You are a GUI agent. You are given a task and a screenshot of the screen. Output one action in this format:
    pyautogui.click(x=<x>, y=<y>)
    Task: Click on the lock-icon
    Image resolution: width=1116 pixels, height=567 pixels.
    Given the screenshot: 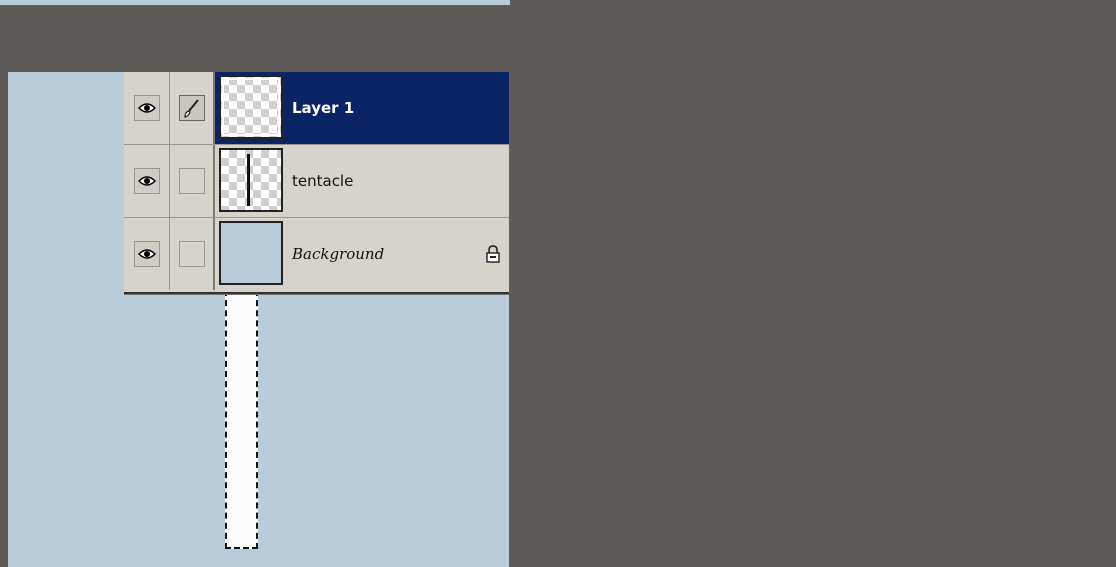 What is the action you would take?
    pyautogui.click(x=493, y=254)
    